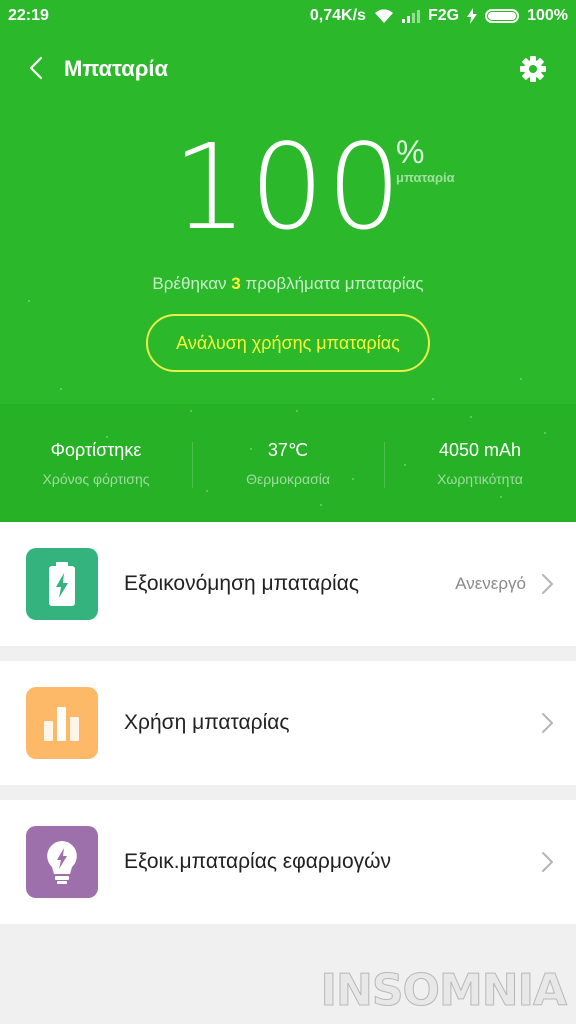  I want to click on battery-level: 100, so click(288, 187).